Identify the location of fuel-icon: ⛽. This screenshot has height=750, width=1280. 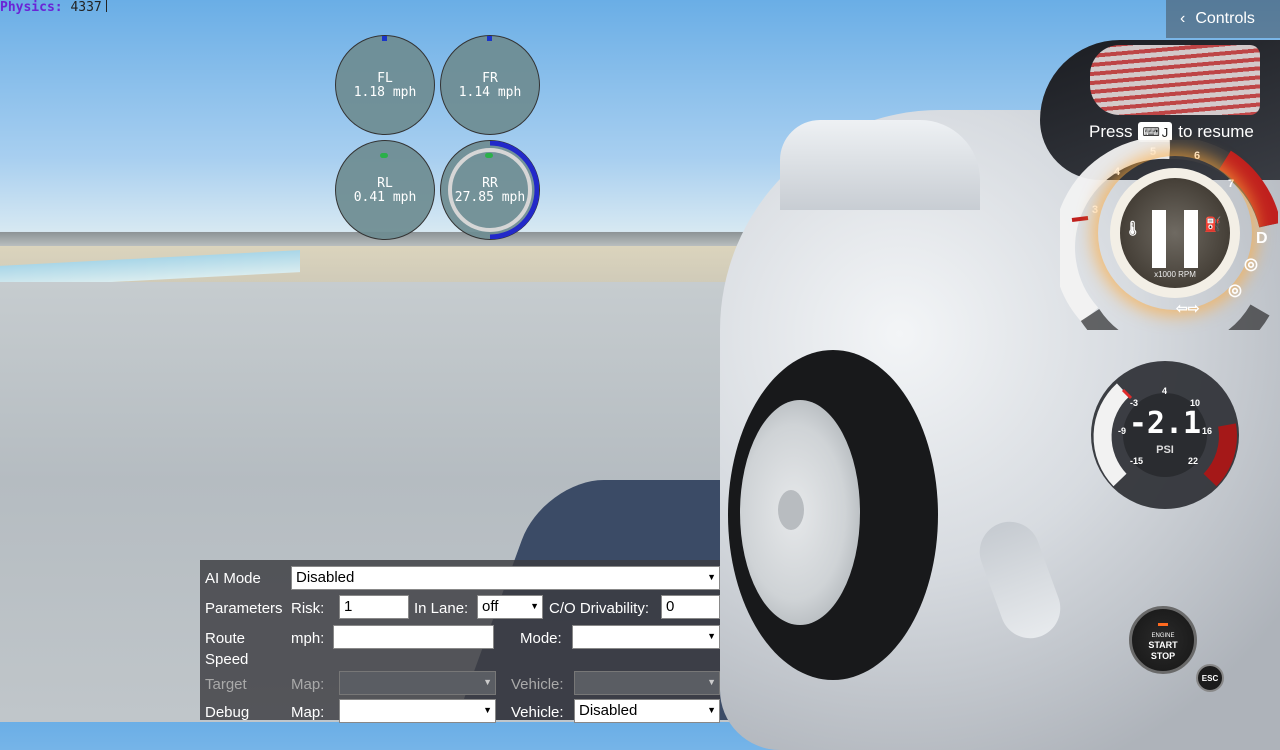
(1213, 224).